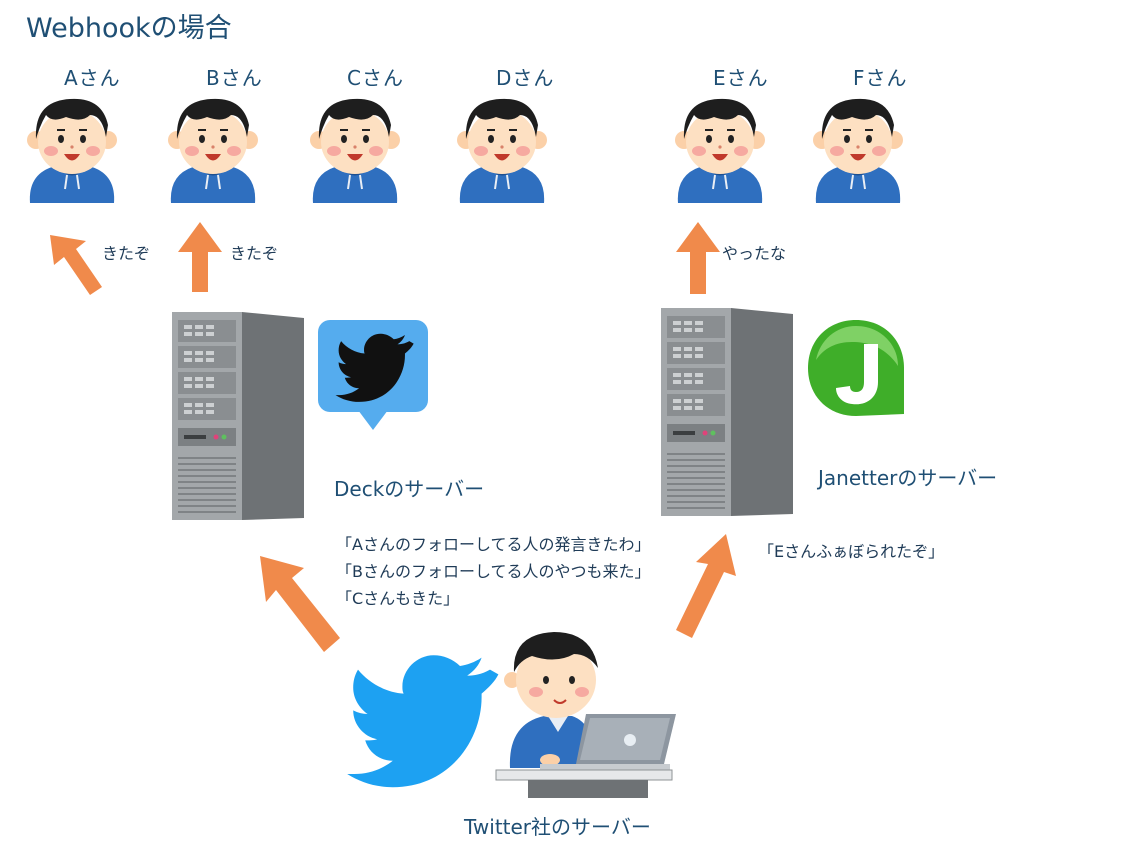 Image resolution: width=1124 pixels, height=849 pixels. What do you see at coordinates (557, 827) in the screenshot?
I see `twitter-server-label: Twitter社のサーバー` at bounding box center [557, 827].